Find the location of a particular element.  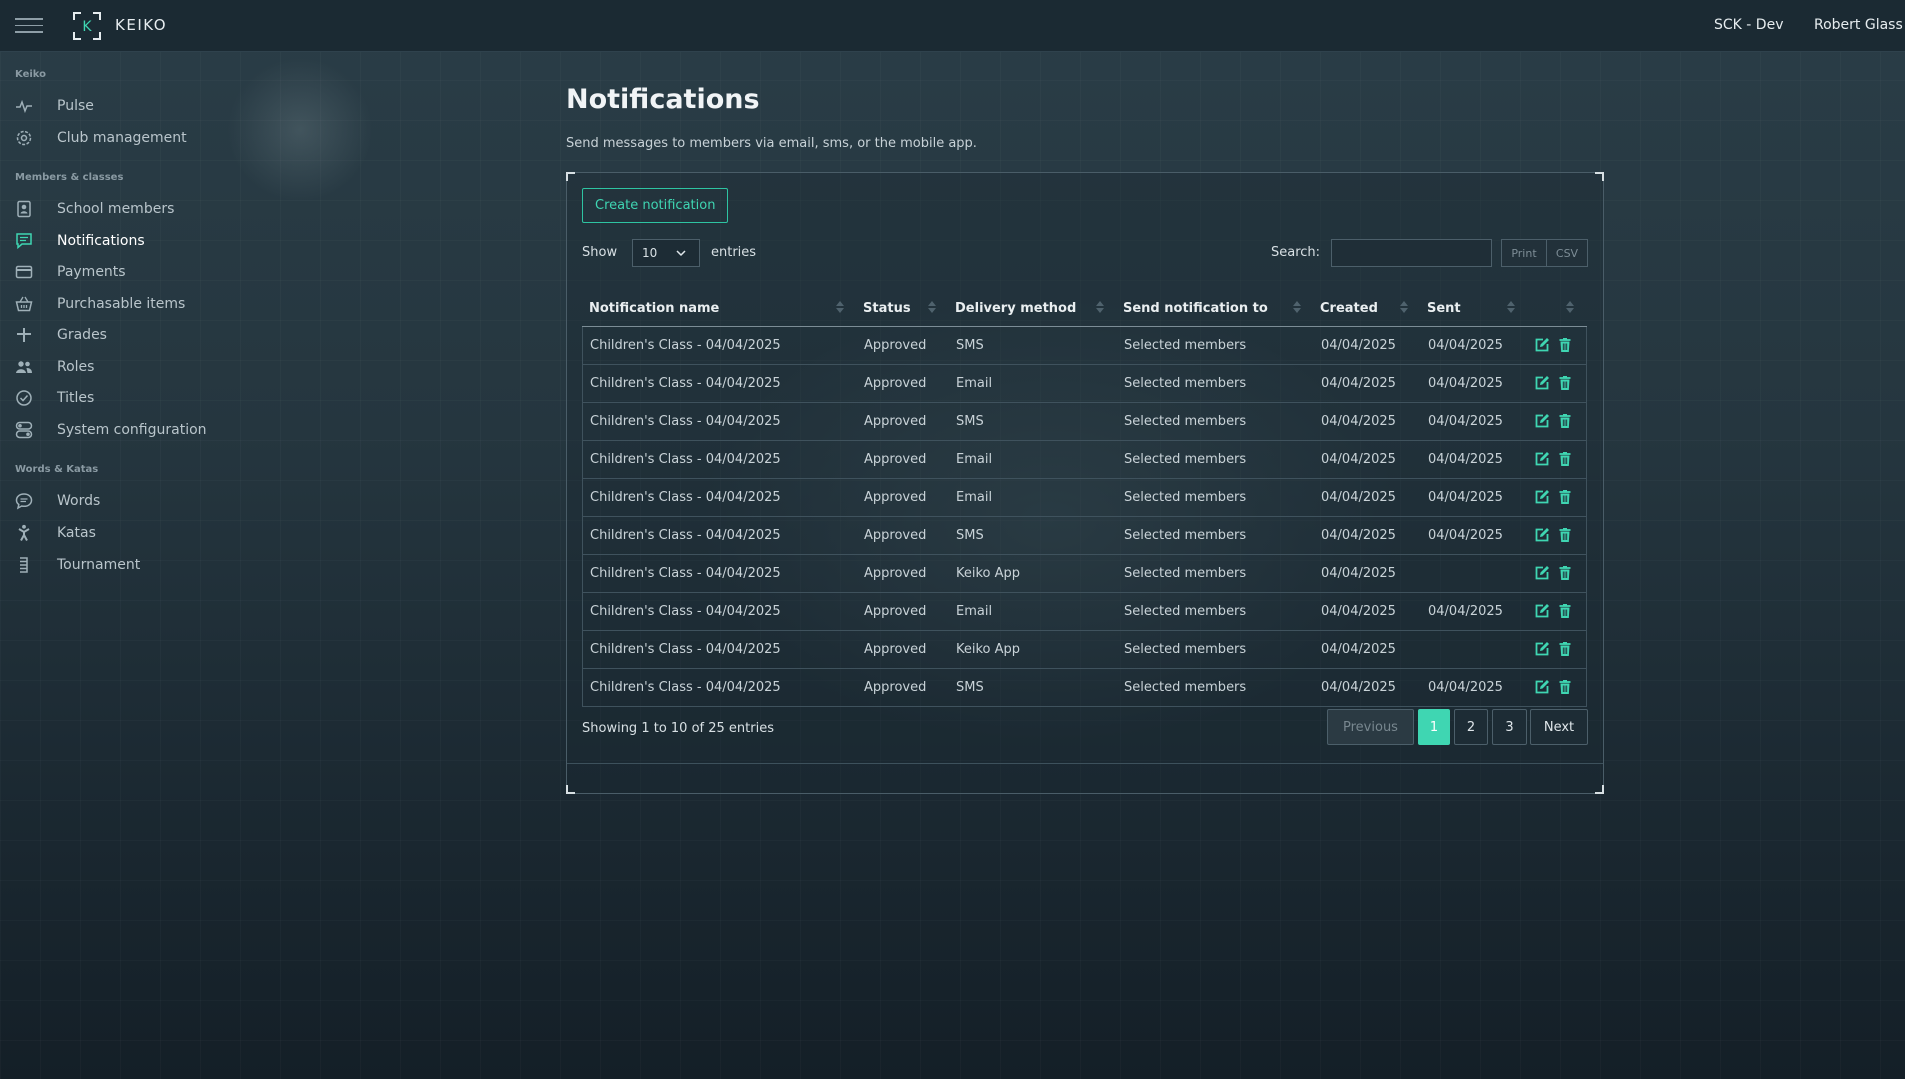

sidebar-item-label: Tournament is located at coordinates (99, 565).